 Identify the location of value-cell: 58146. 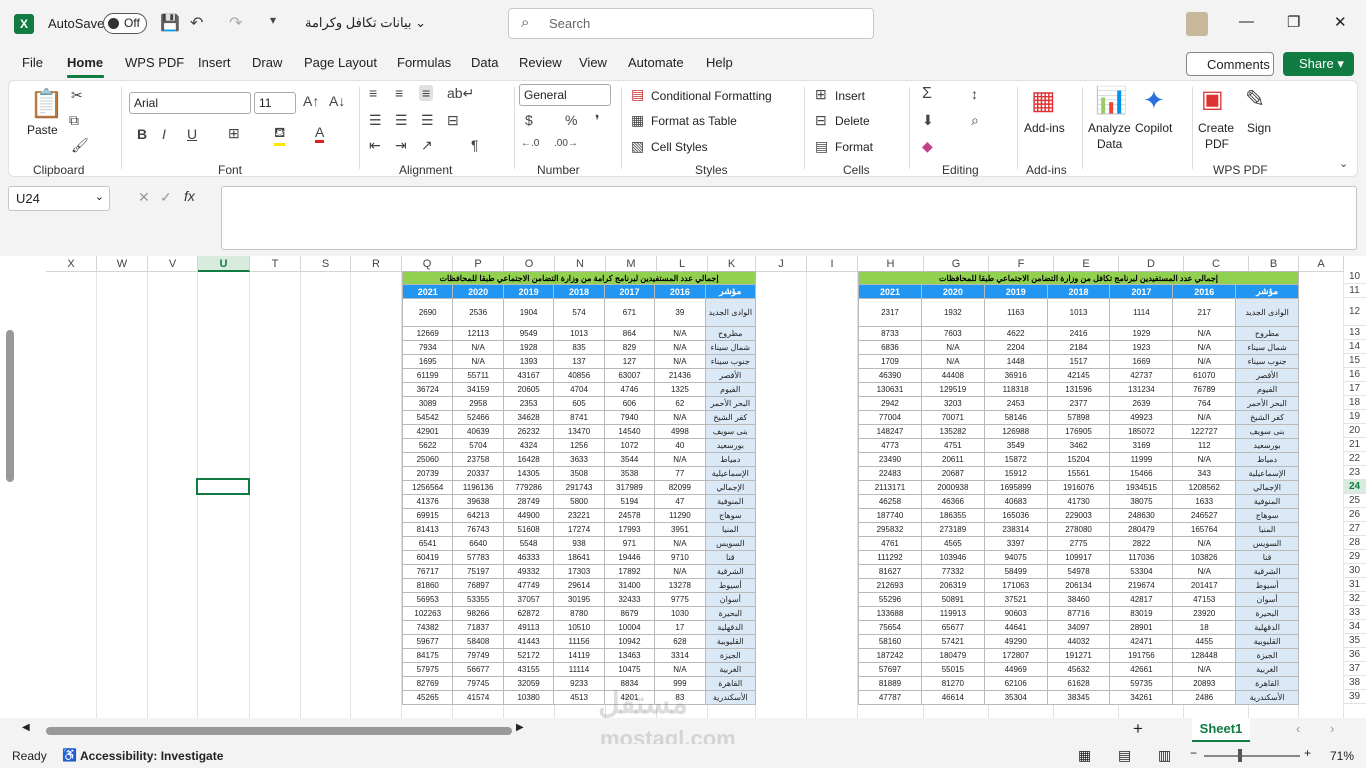
(1015, 417).